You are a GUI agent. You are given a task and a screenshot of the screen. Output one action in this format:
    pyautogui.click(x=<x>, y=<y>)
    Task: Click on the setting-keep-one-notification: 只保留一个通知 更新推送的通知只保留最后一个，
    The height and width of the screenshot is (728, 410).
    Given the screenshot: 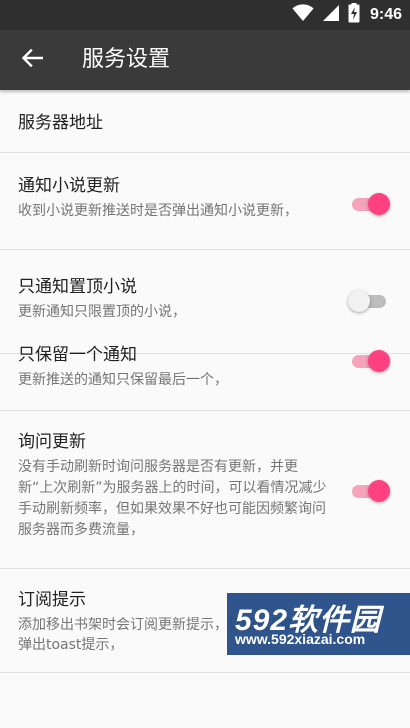 What is the action you would take?
    pyautogui.click(x=205, y=377)
    